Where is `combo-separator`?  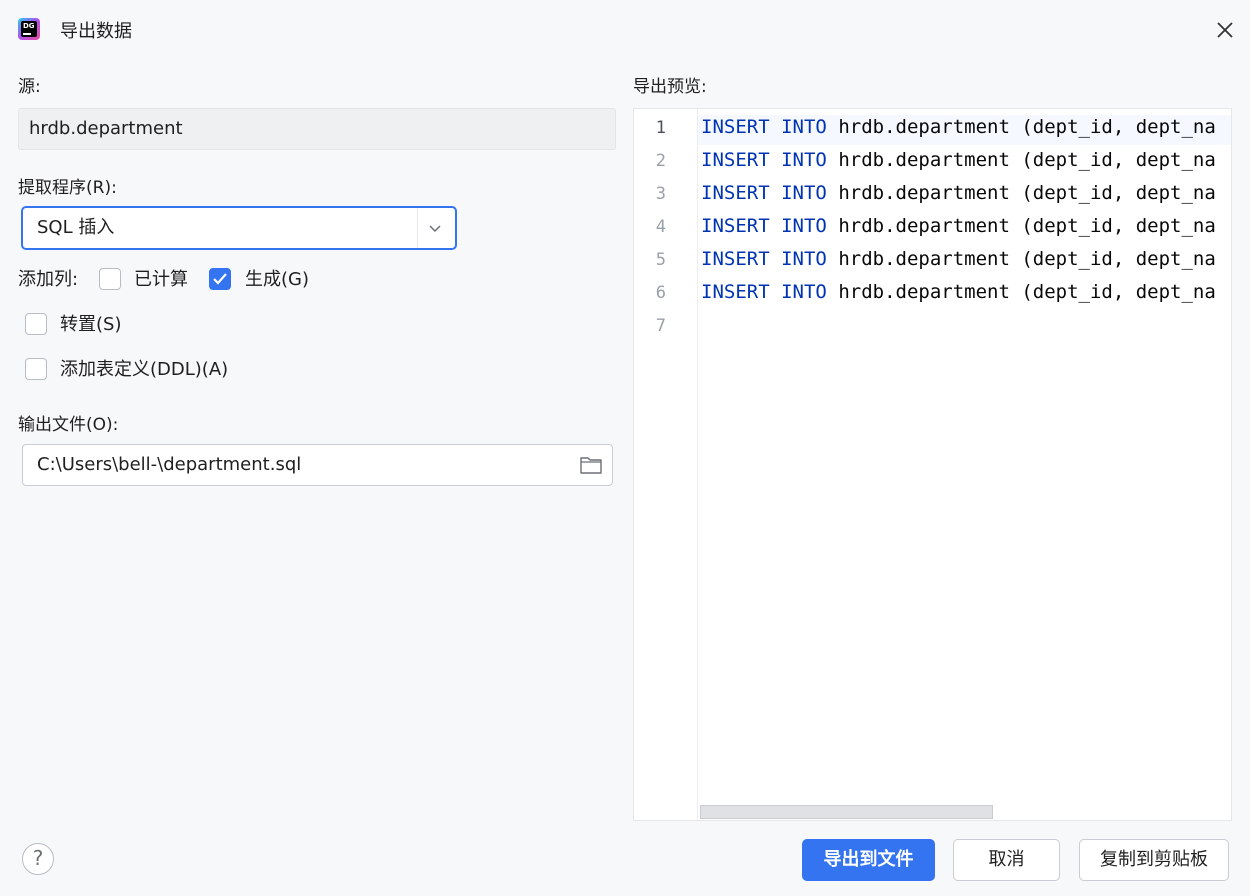 combo-separator is located at coordinates (417, 228).